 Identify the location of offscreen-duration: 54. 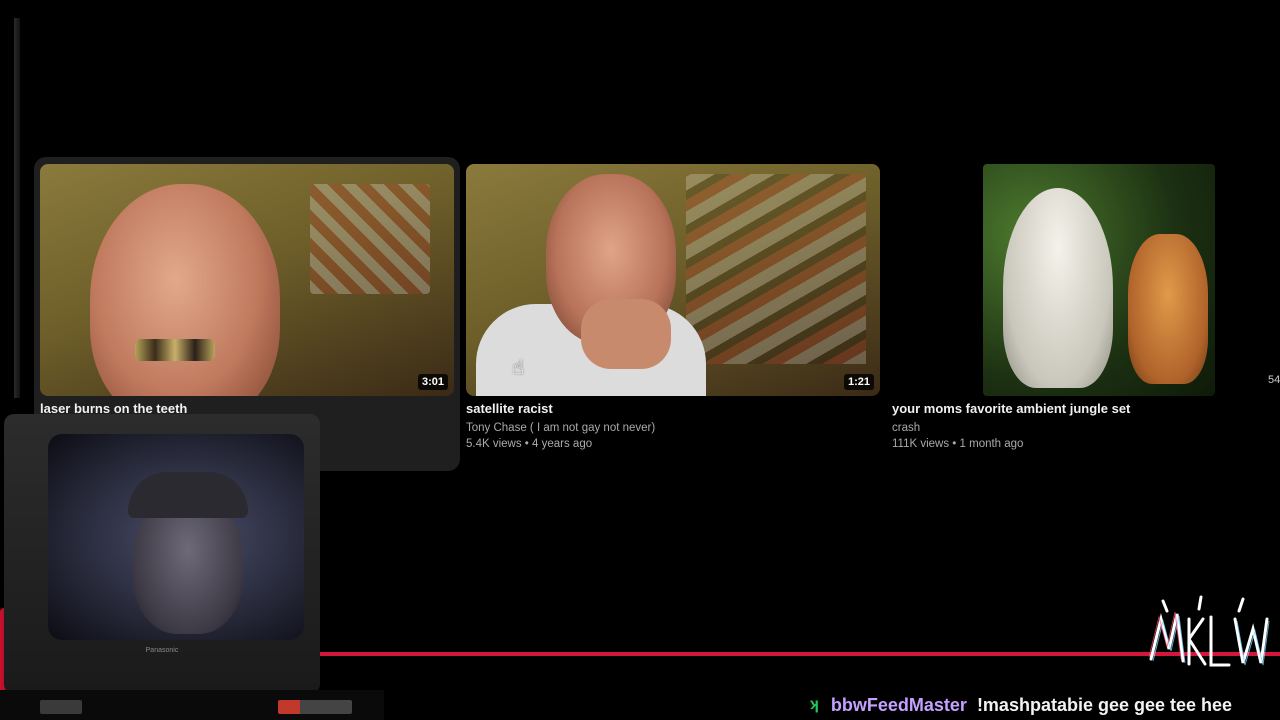
(1274, 380).